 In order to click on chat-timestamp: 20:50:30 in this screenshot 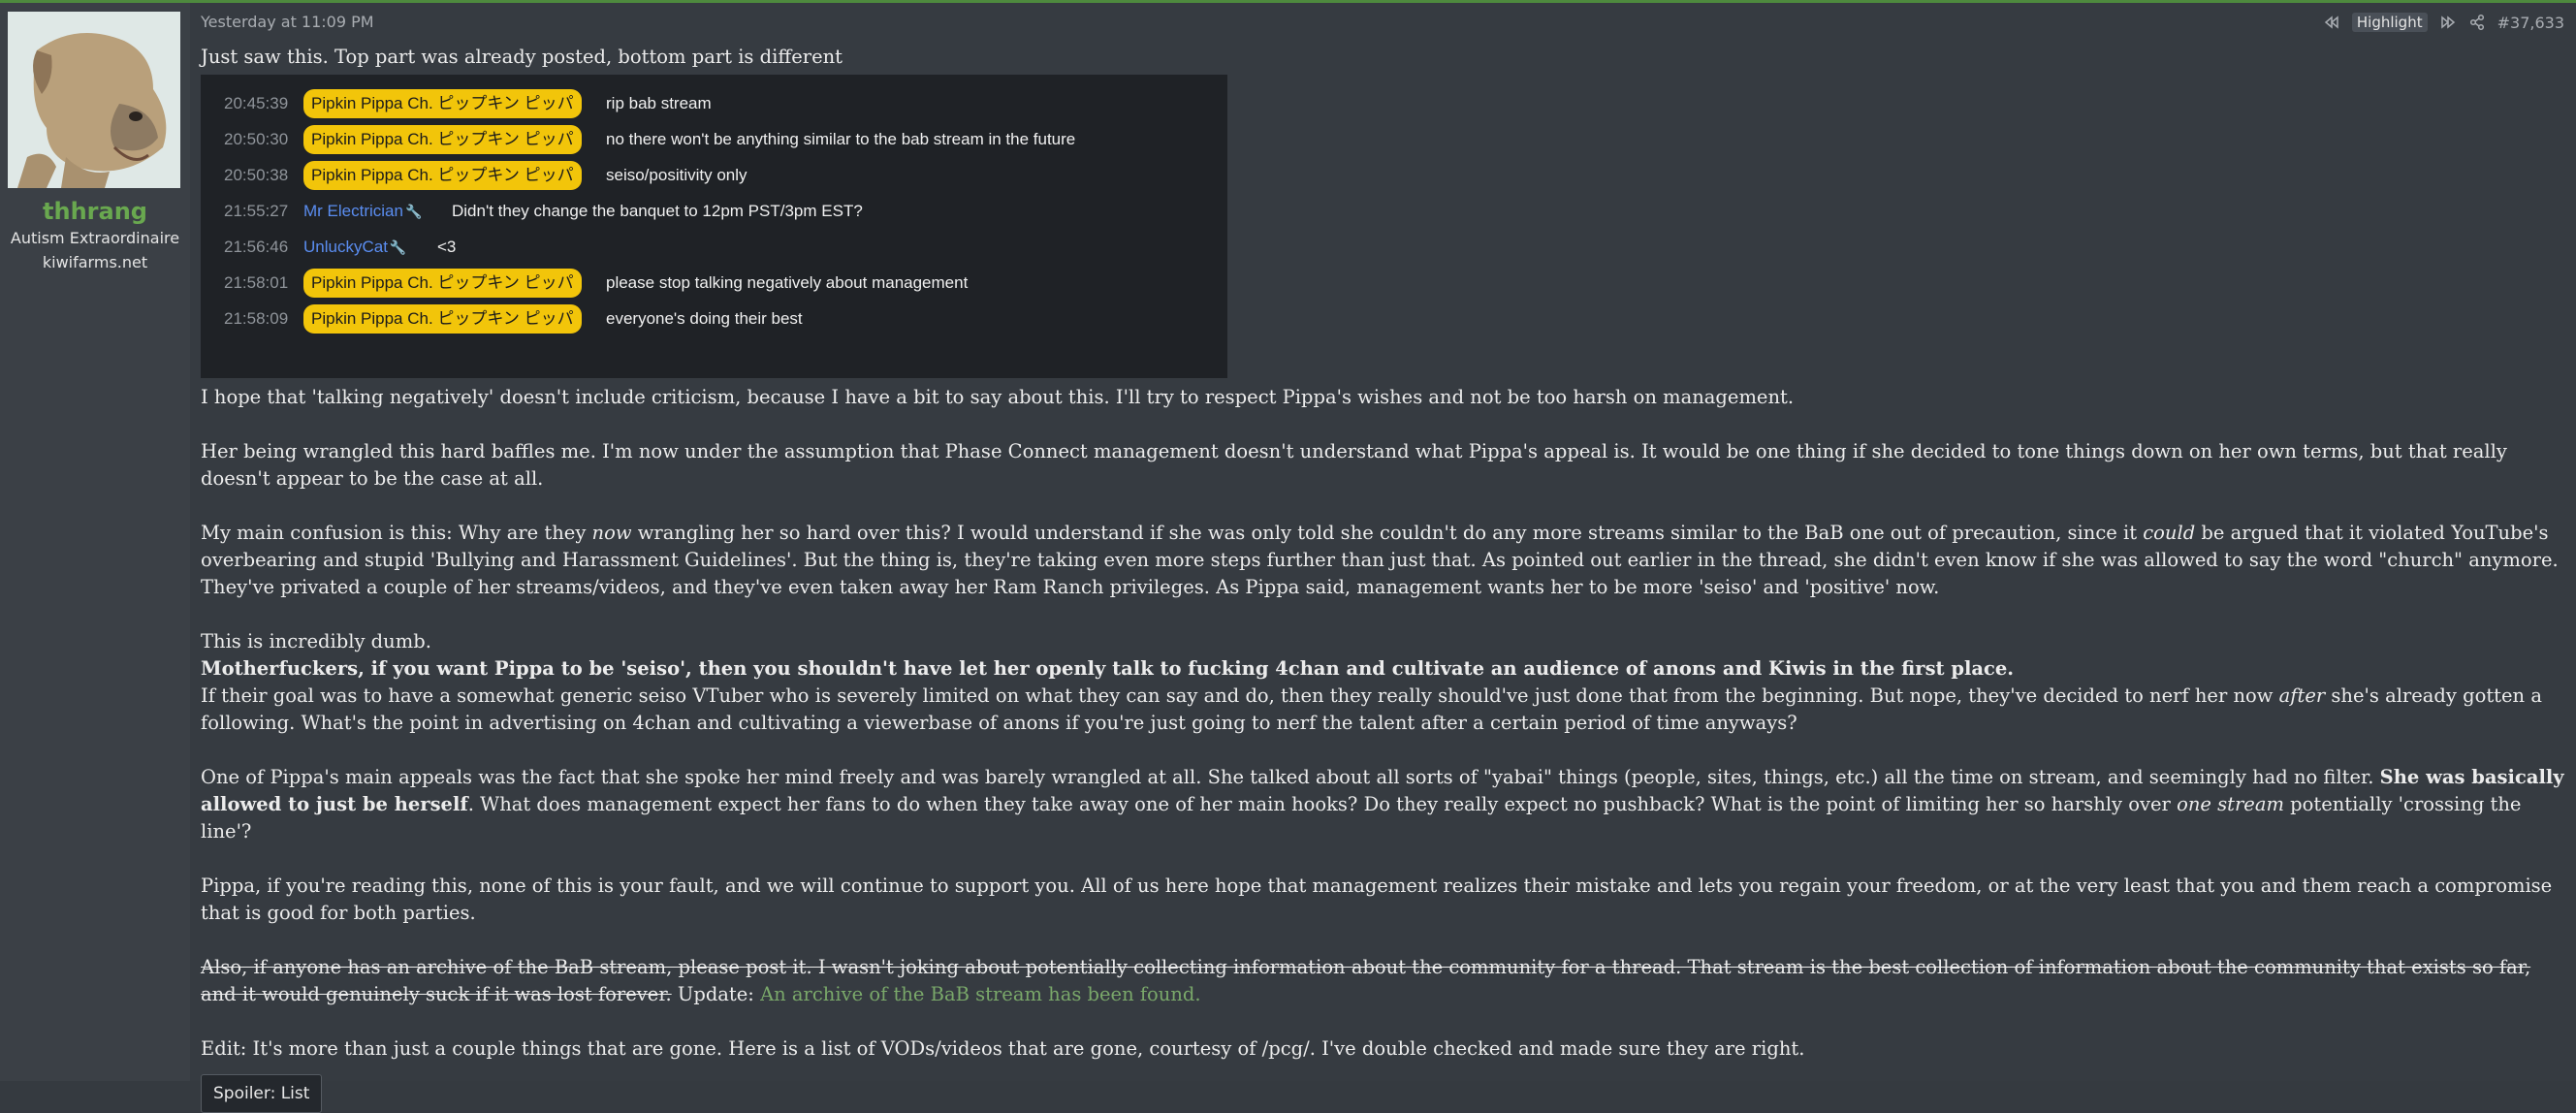, I will do `click(256, 139)`.